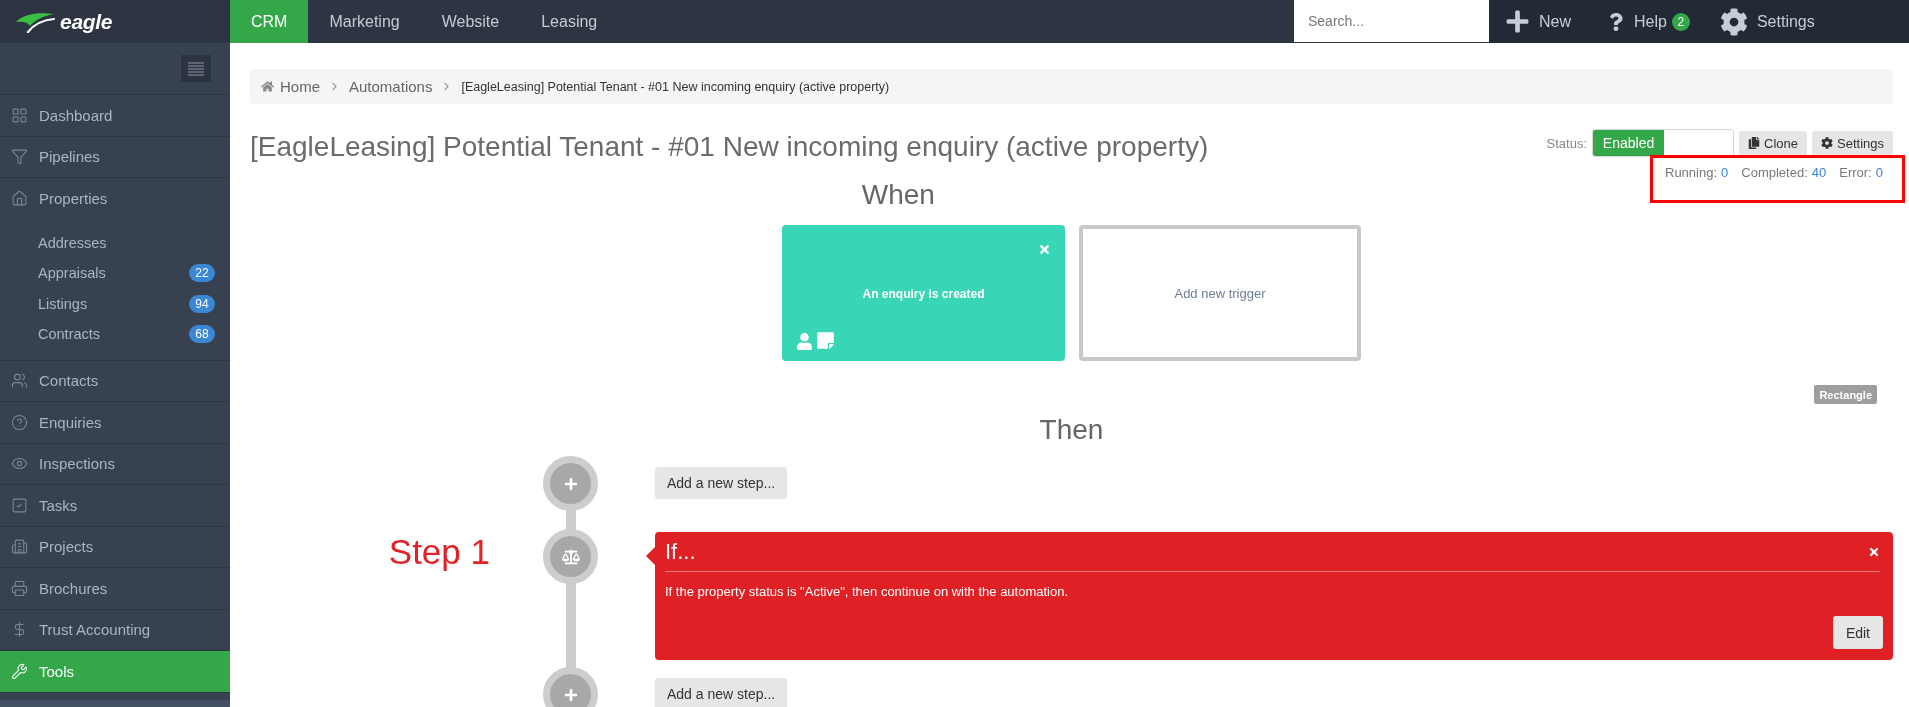 Image resolution: width=1909 pixels, height=707 pixels. Describe the element at coordinates (439, 552) in the screenshot. I see `step-label: Step 1` at that location.